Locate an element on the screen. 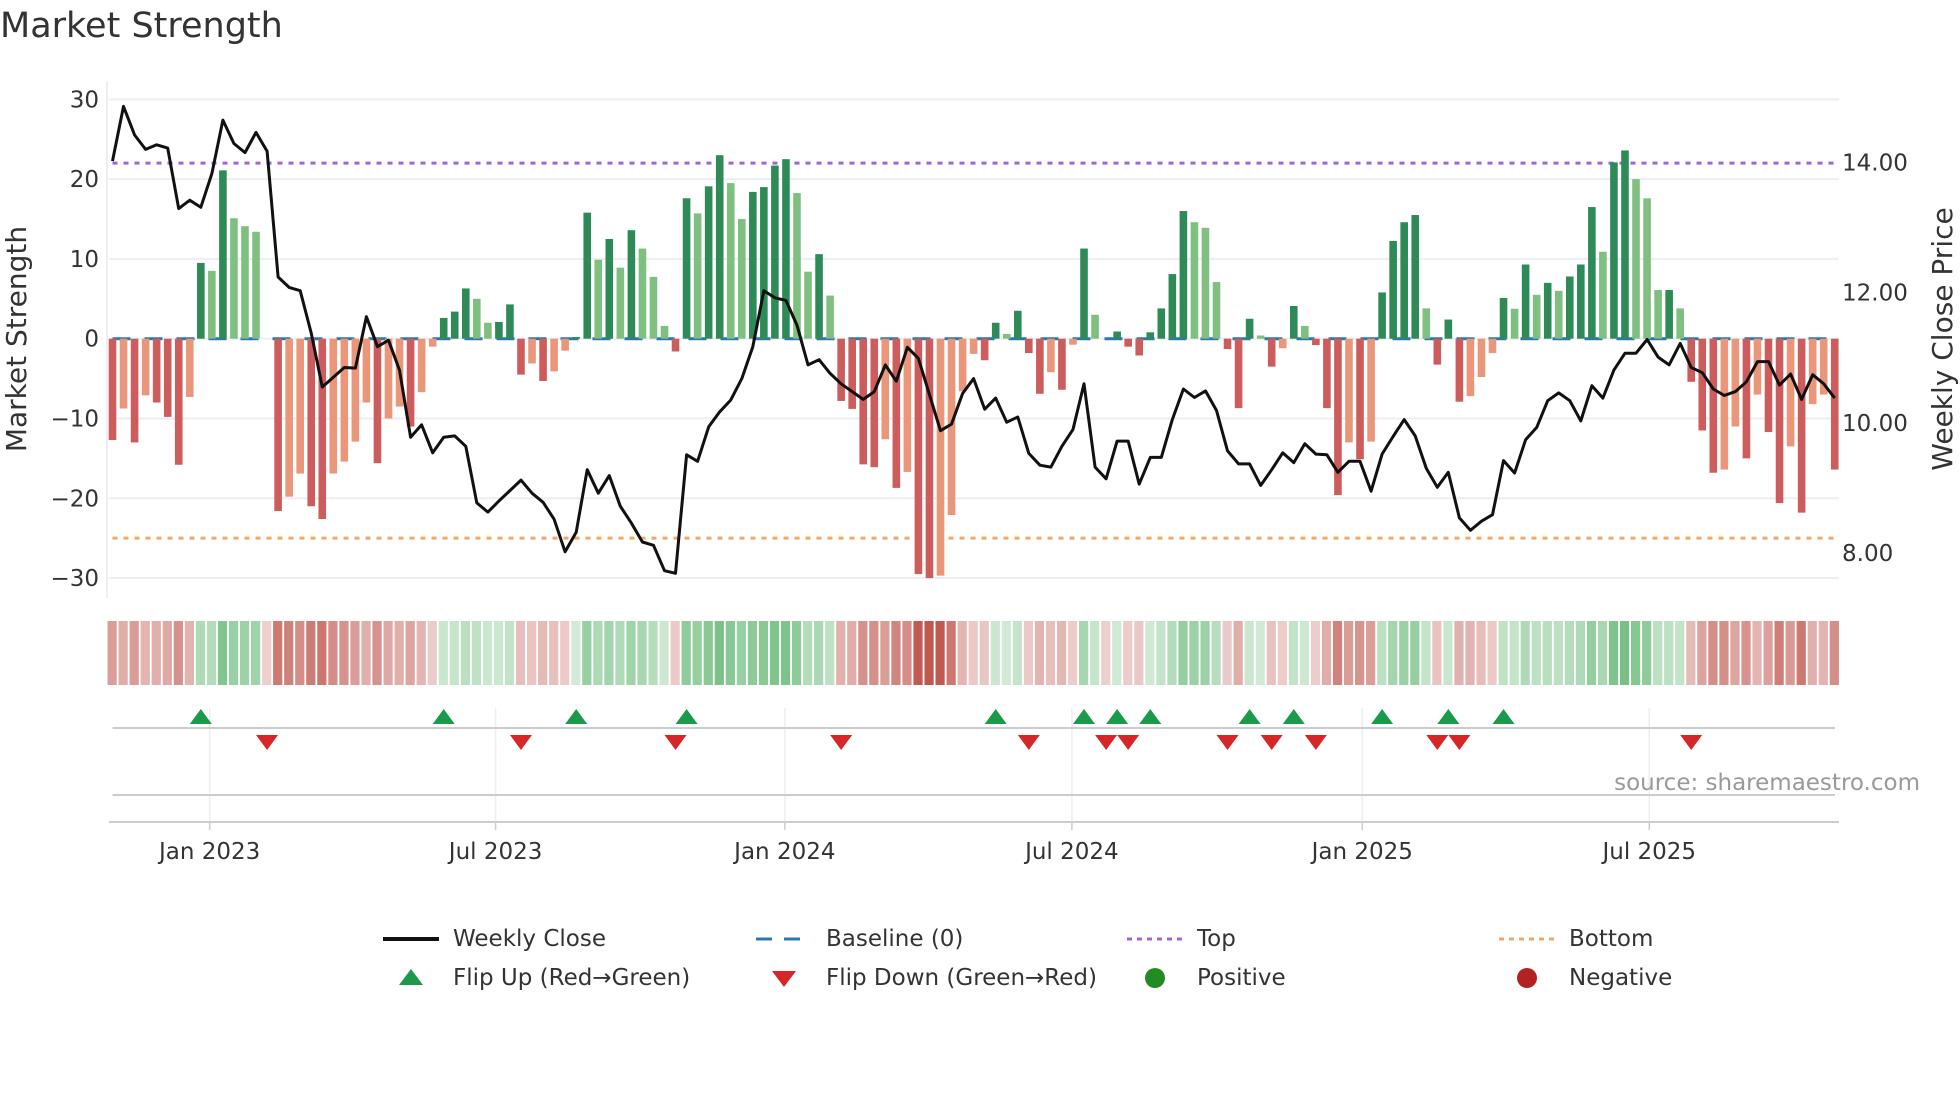  y-right-tick-label: 10.00 is located at coordinates (1875, 424).